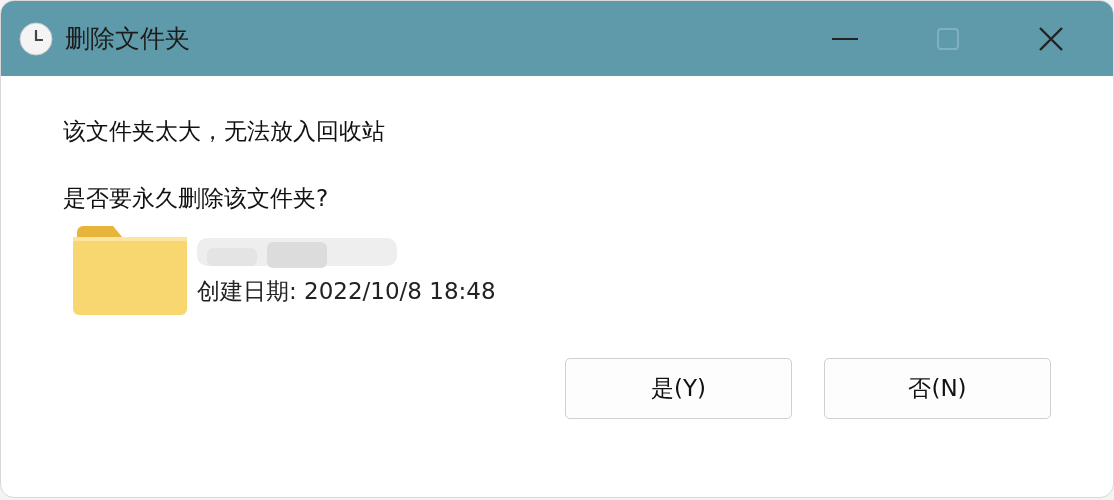  I want to click on message-text: 该文件夹太大，无法放入回收站, so click(224, 131).